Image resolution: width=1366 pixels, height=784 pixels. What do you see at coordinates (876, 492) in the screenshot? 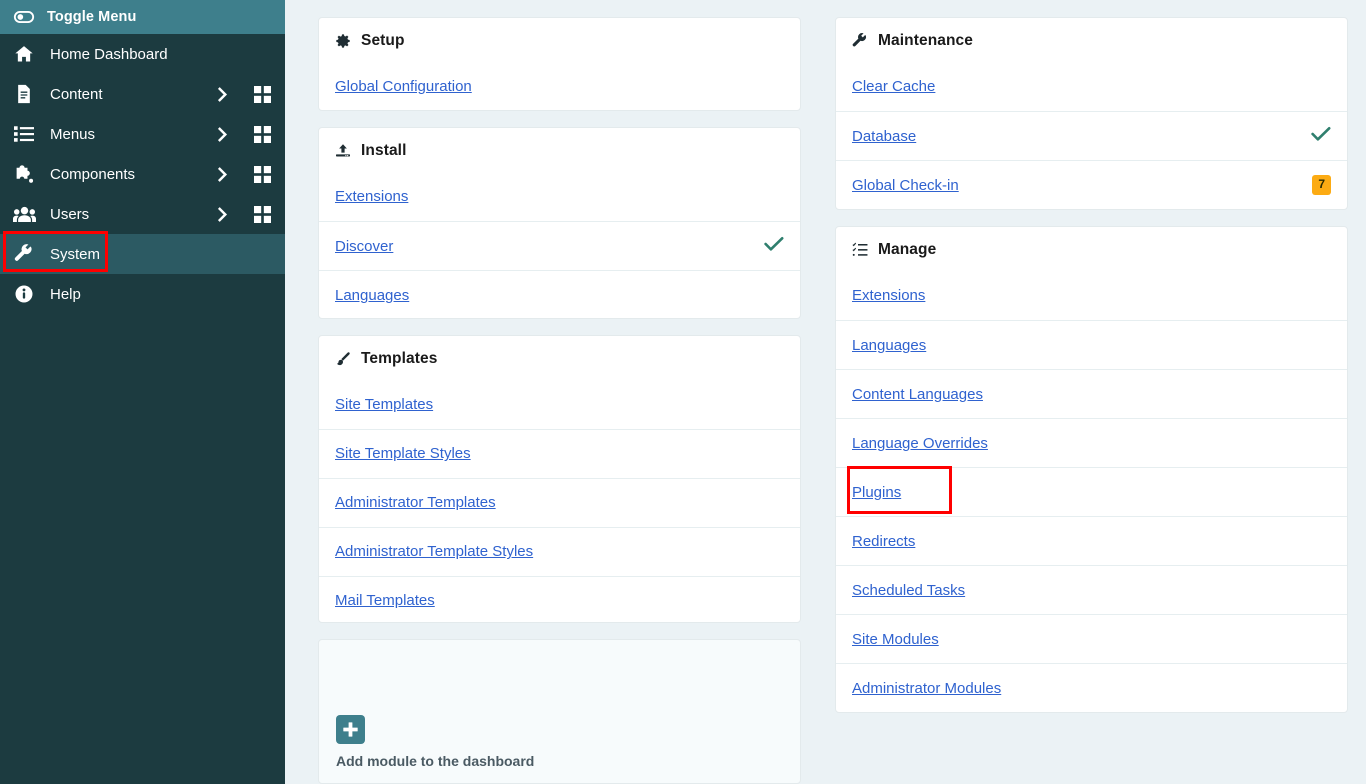
I see `link-plugins: Plugins` at bounding box center [876, 492].